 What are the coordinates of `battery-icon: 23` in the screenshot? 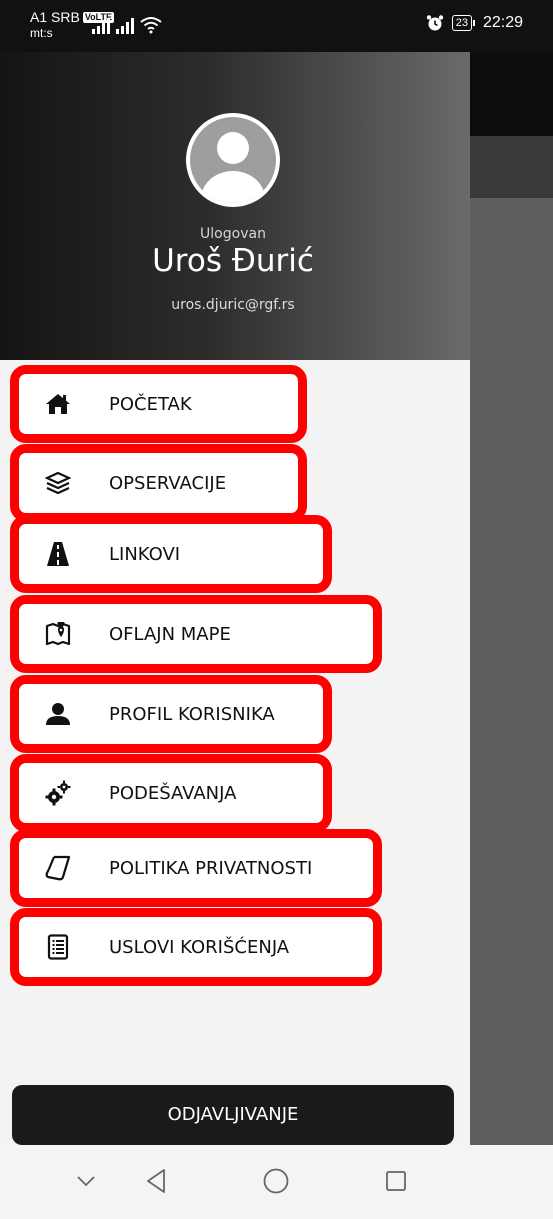 It's located at (463, 23).